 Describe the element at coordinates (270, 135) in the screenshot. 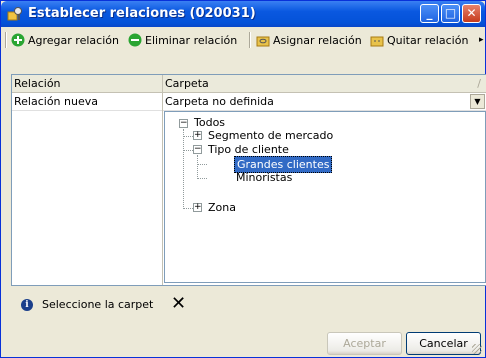

I see `tree-node-segment: Segmento de mercado` at that location.